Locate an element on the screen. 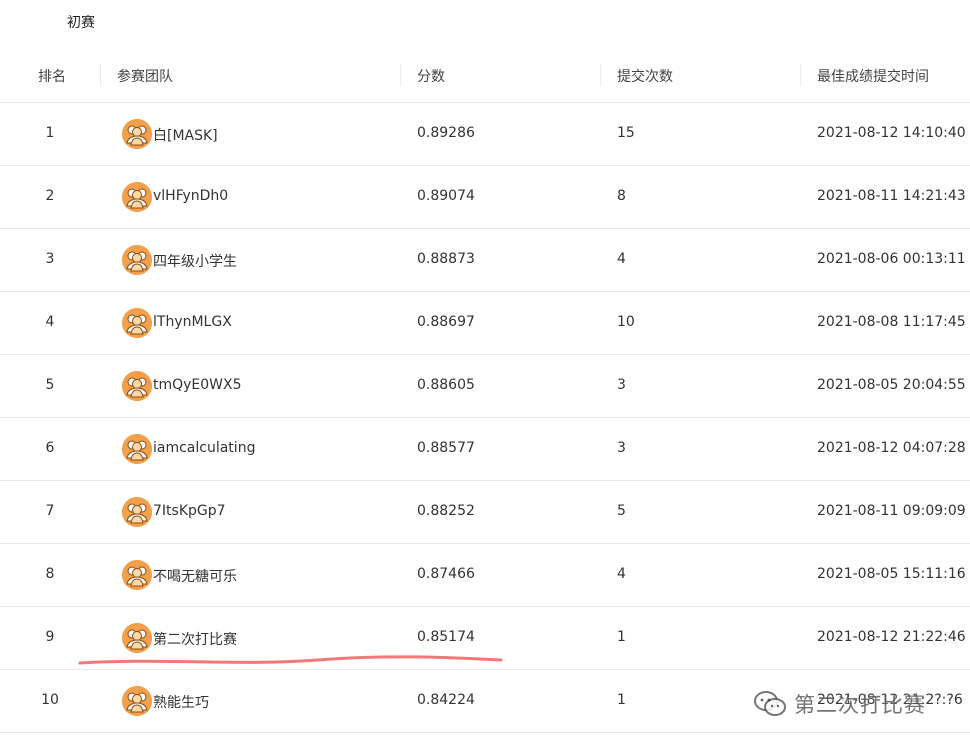 The height and width of the screenshot is (745, 970). score-cell: 0.85174 is located at coordinates (446, 637).